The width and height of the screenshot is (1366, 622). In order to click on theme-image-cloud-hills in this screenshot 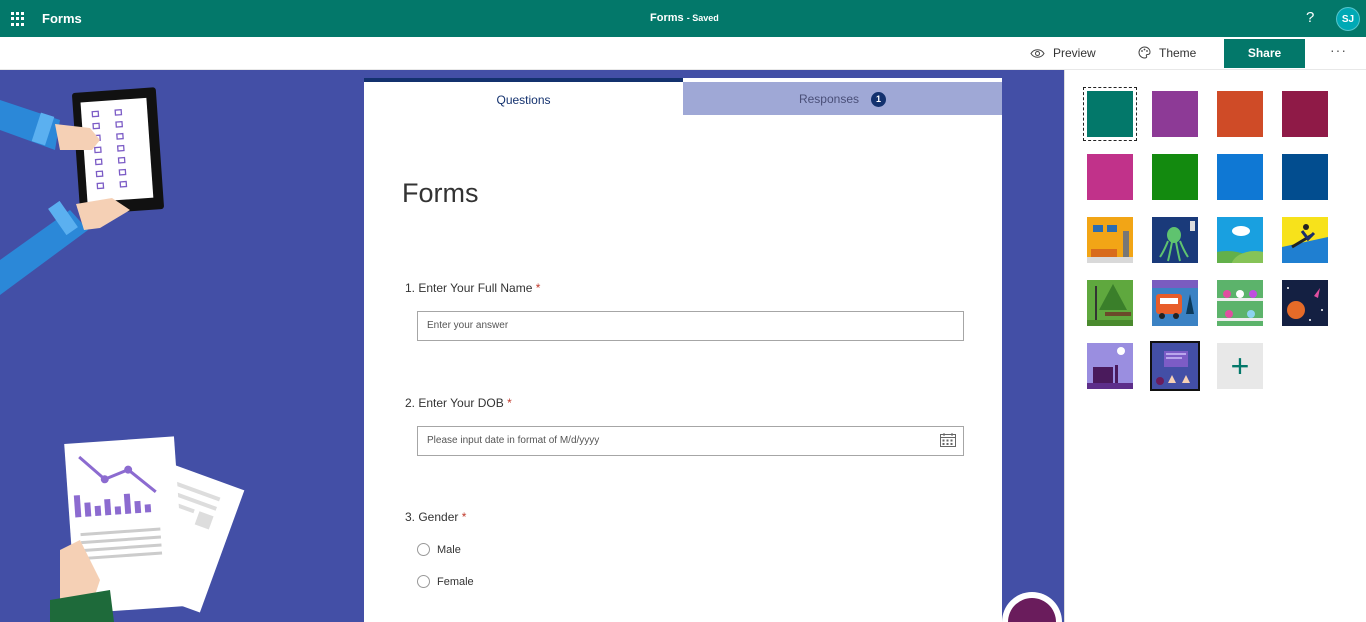, I will do `click(1240, 240)`.